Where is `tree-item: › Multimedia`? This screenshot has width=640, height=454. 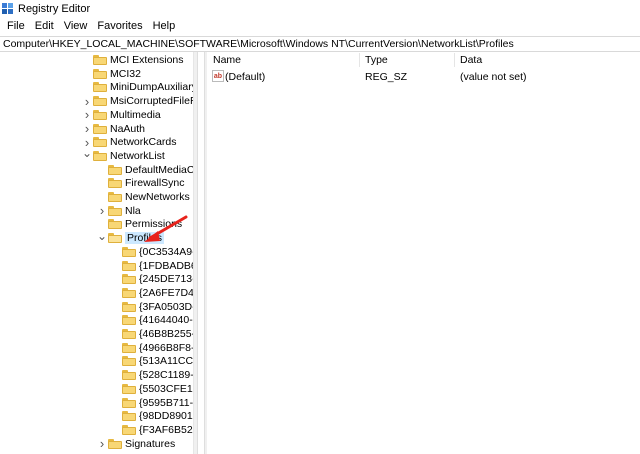 tree-item: › Multimedia is located at coordinates (121, 114).